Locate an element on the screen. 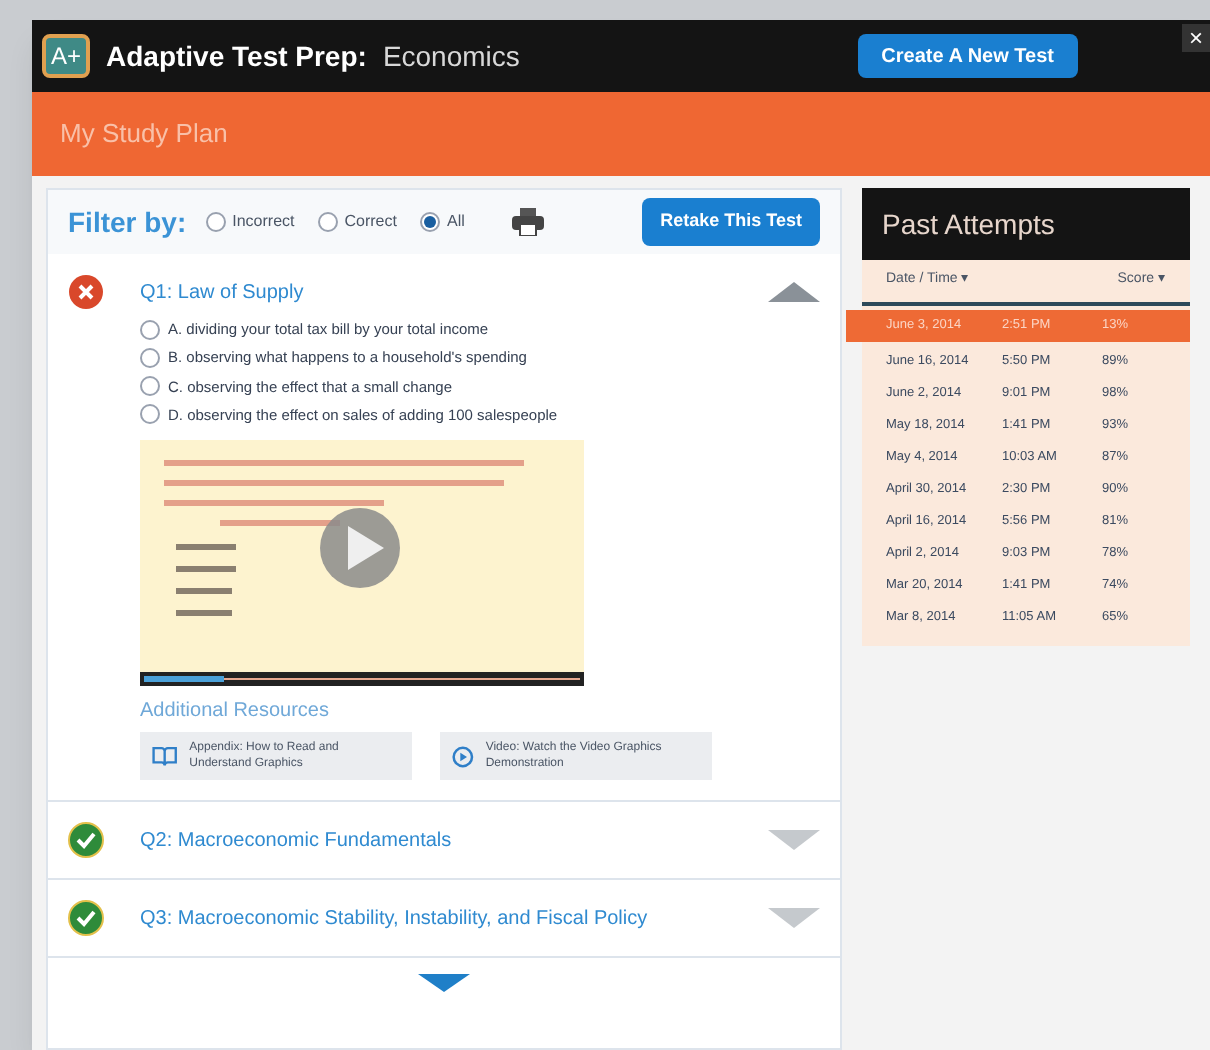 This screenshot has width=1210, height=1050. app-logo: A+ is located at coordinates (66, 56).